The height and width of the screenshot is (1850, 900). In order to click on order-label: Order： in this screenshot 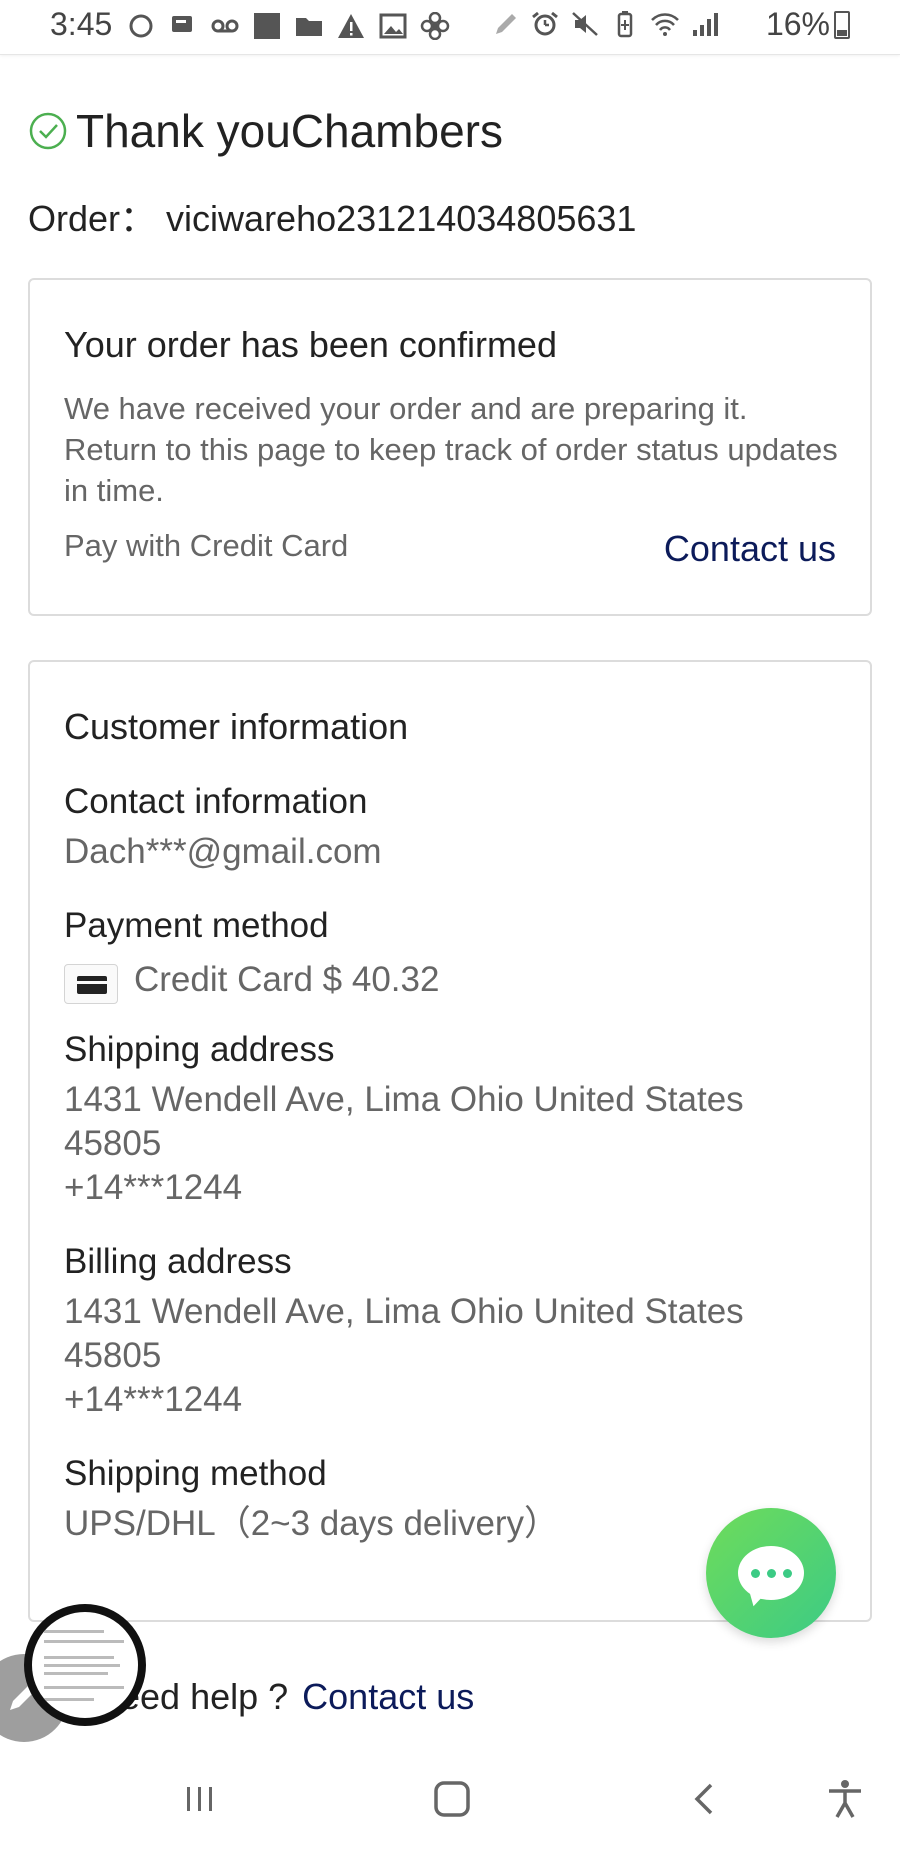, I will do `click(92, 218)`.